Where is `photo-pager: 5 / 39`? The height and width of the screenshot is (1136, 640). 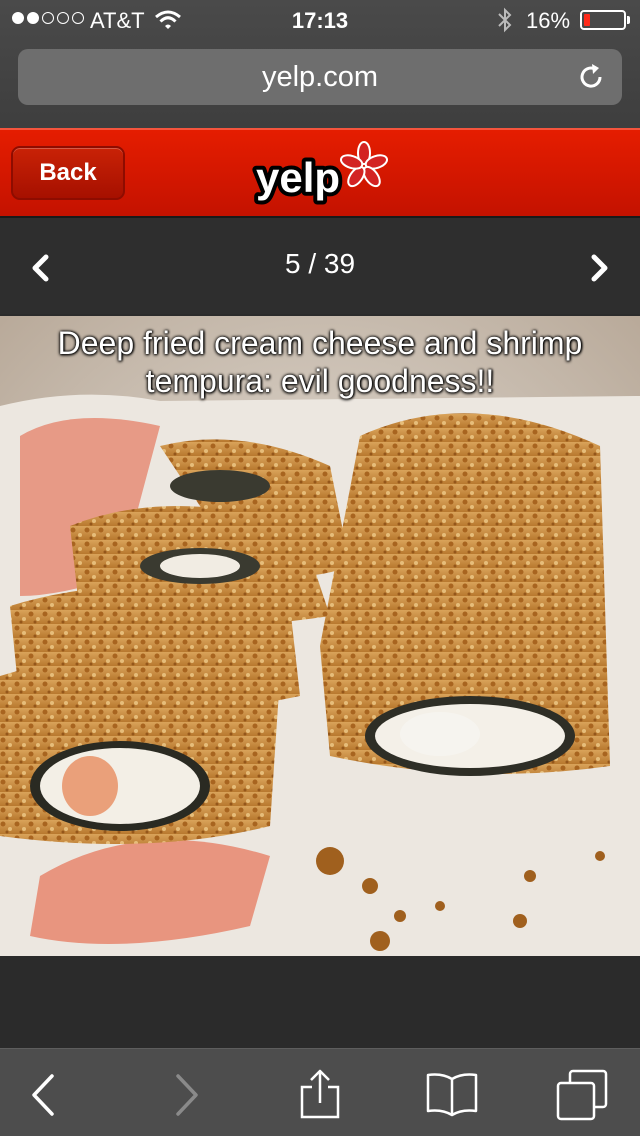
photo-pager: 5 / 39 is located at coordinates (320, 265).